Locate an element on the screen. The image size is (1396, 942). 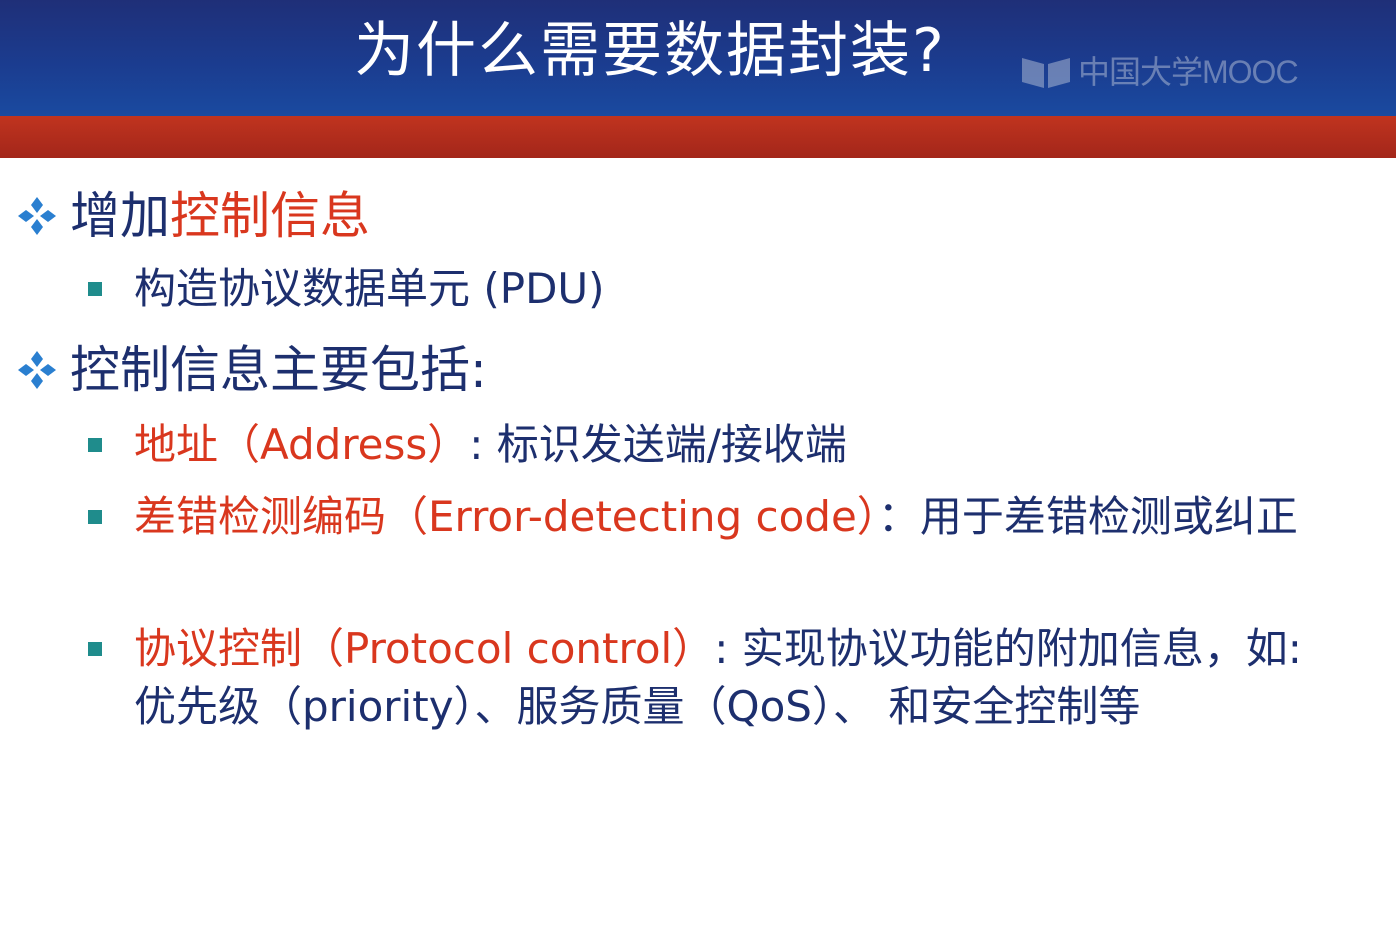
bullet-point-2: 控制信息主要包括: is located at coordinates (251, 370).